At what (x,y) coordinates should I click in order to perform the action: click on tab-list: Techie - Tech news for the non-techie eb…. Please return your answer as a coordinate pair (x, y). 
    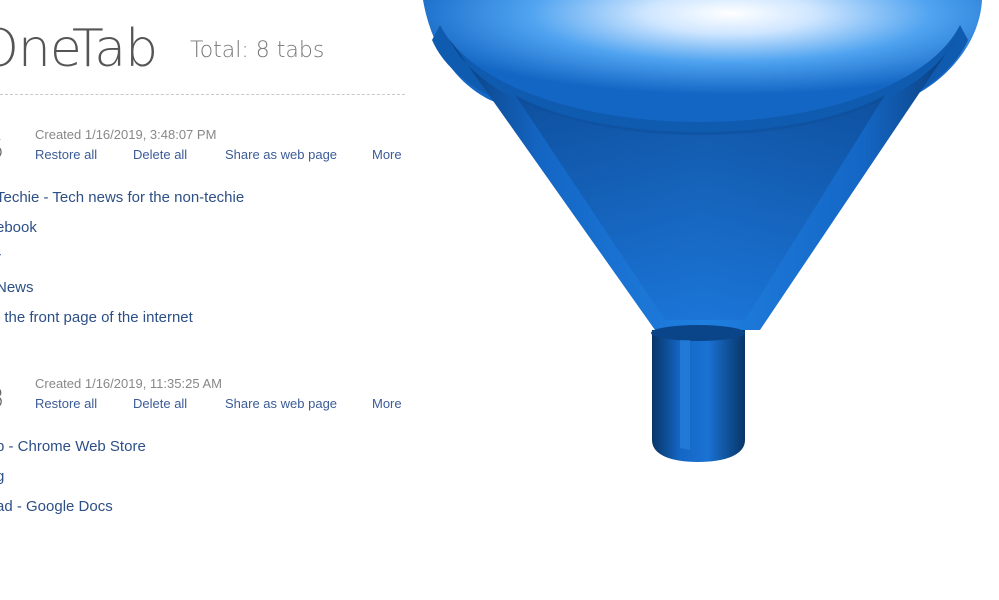
    Looking at the image, I should click on (122, 258).